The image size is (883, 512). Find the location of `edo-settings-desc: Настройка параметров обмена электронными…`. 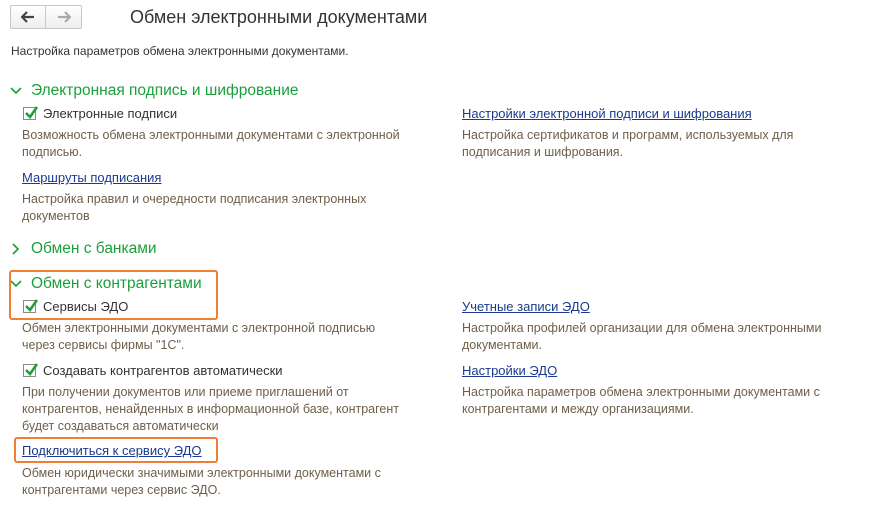

edo-settings-desc: Настройка параметров обмена электронными… is located at coordinates (641, 400).